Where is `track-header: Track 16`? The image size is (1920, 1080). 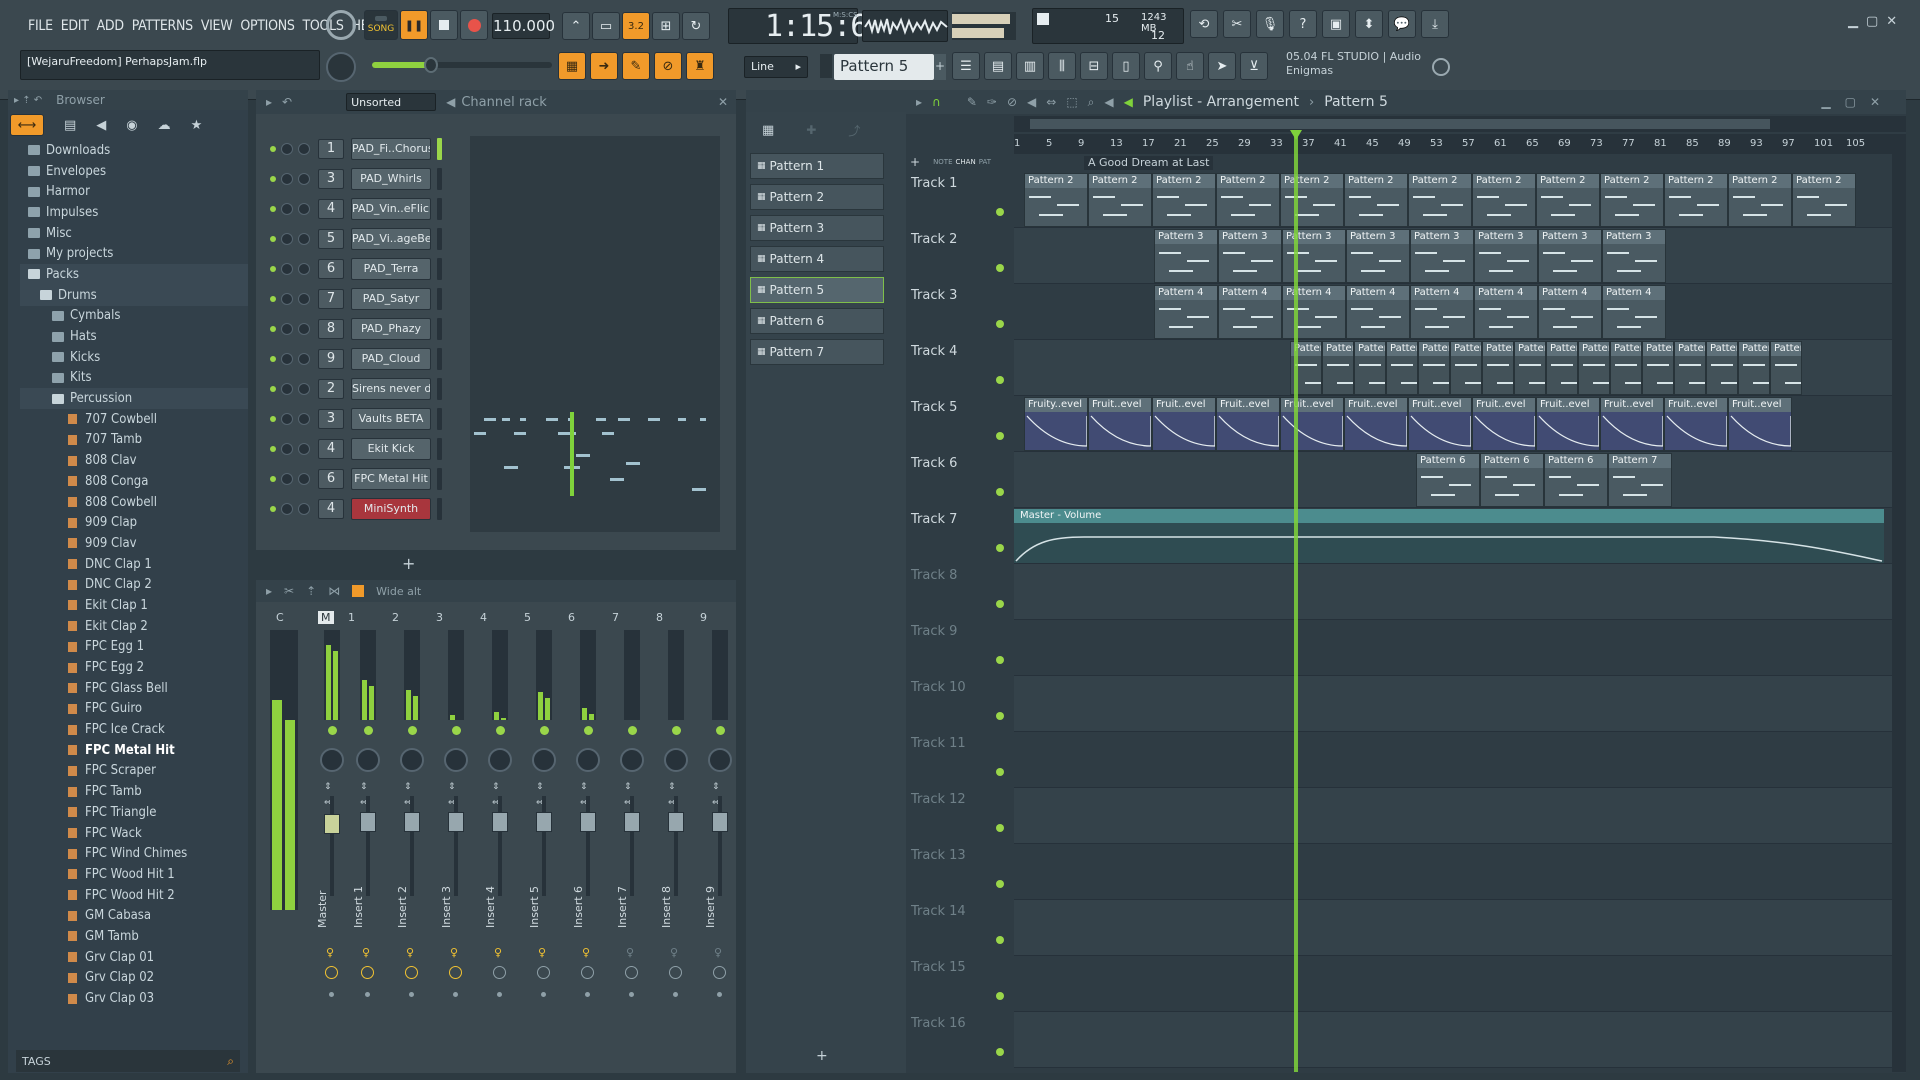
track-header: Track 16 is located at coordinates (958, 1040).